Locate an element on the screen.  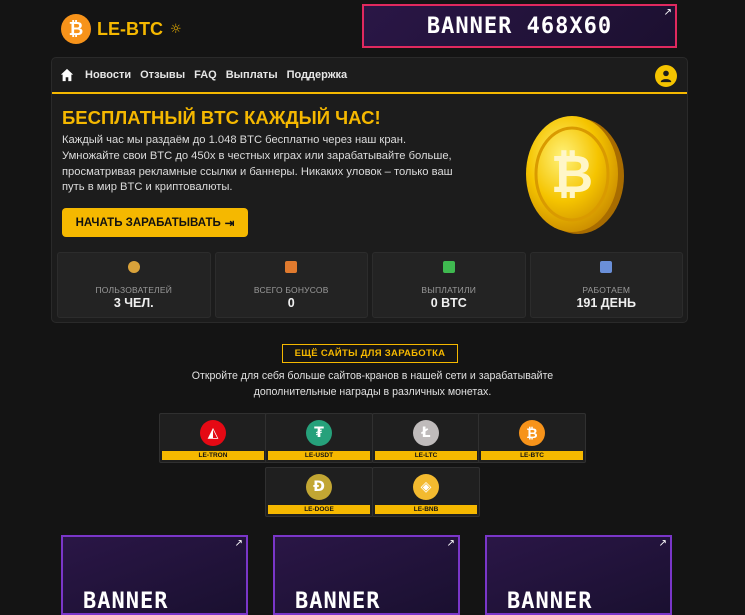
stat-payouts: ВЫПЛАТИЛИ 0 BTC is located at coordinates (449, 285).